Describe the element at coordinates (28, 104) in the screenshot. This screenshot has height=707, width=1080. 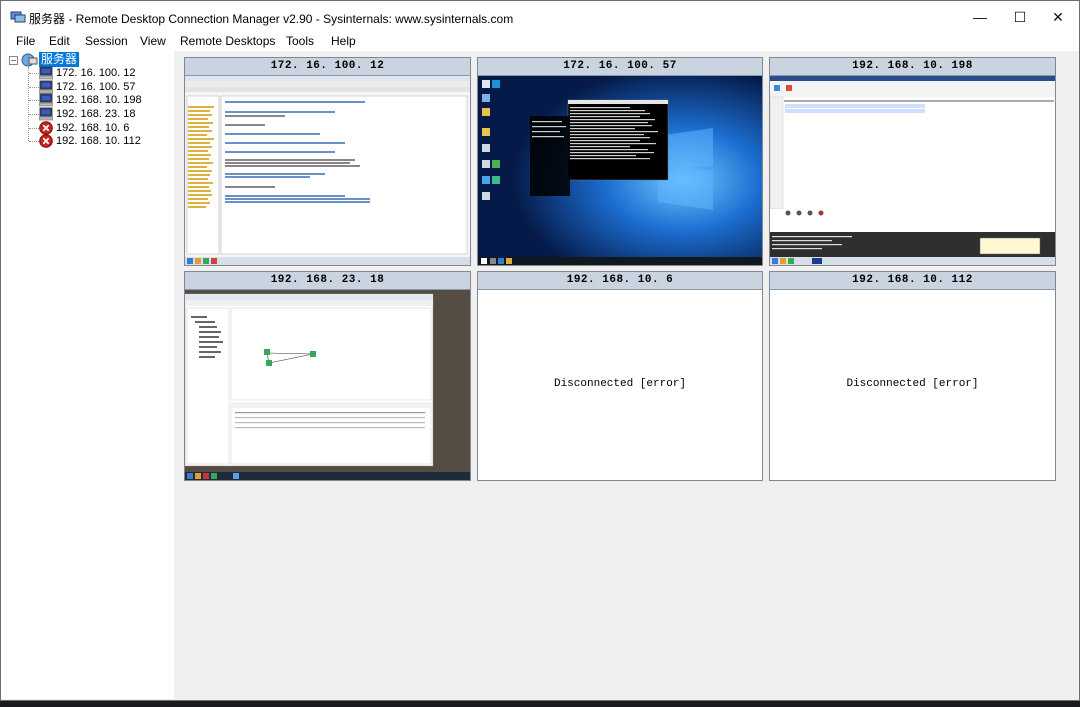
I see `tree-connector` at that location.